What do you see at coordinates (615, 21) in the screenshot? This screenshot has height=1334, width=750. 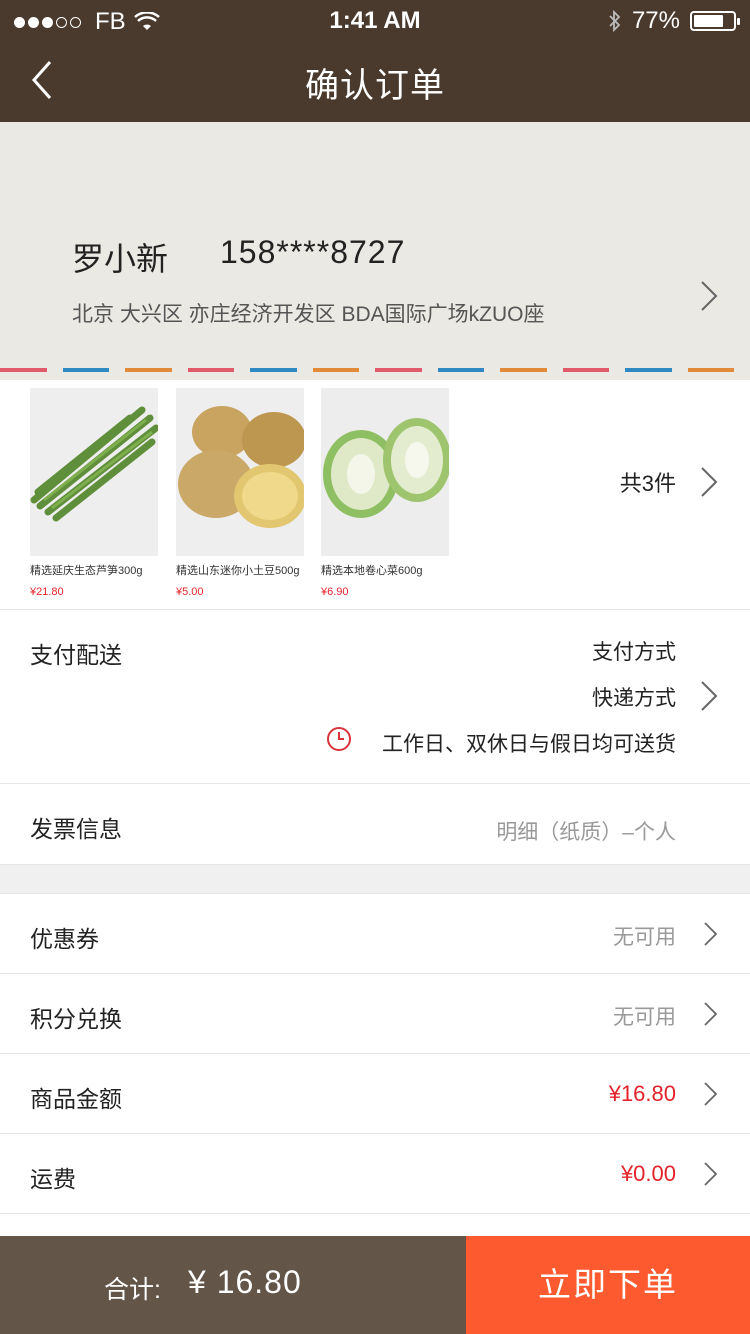 I see `bluetooth-icon` at bounding box center [615, 21].